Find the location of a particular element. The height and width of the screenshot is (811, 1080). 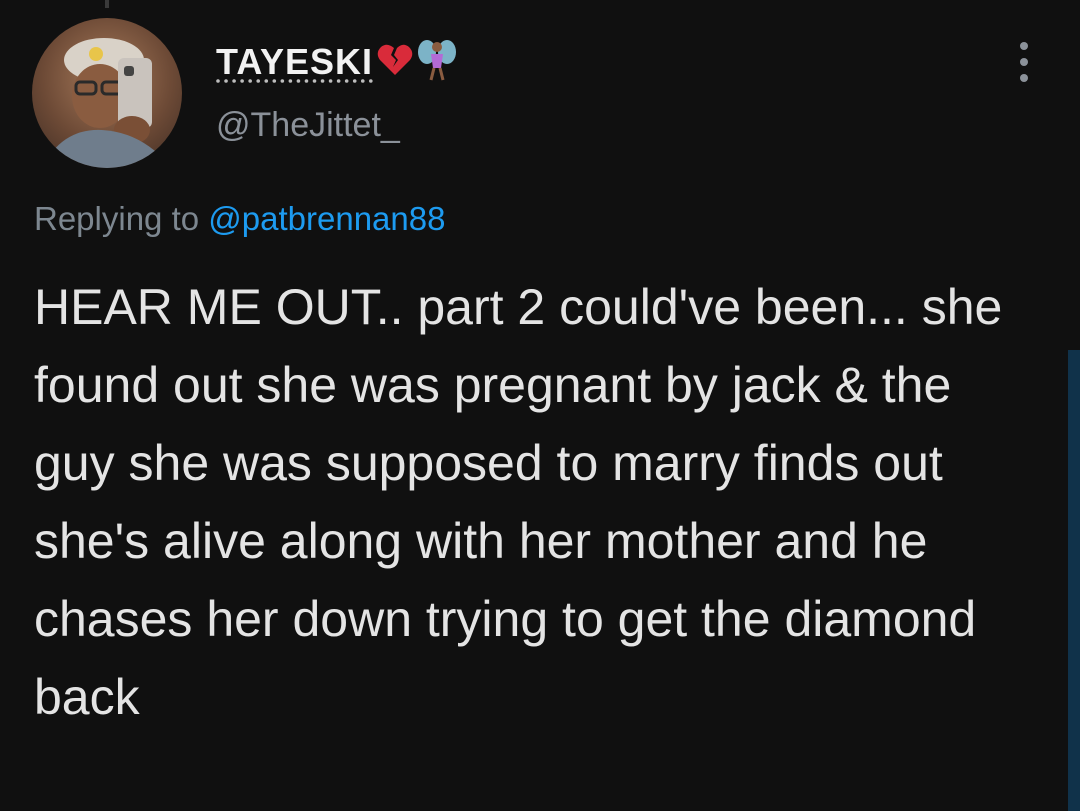

scroll-indicator is located at coordinates (1074, 580).